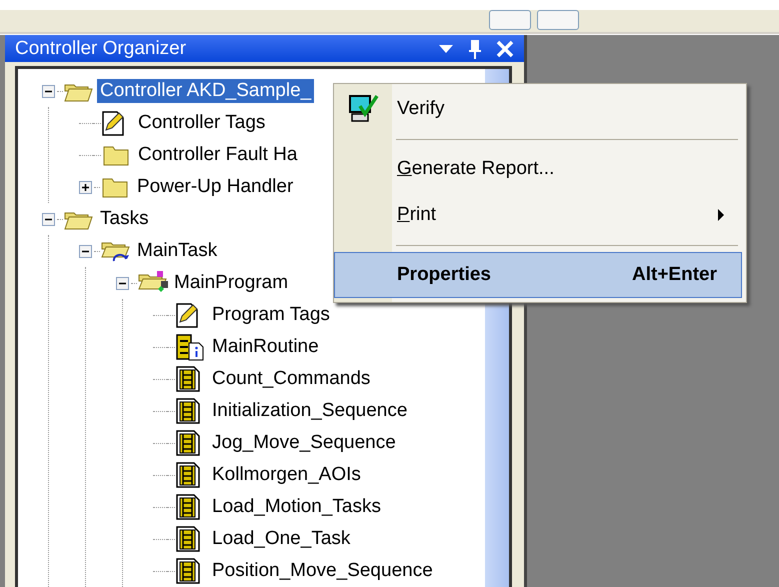  Describe the element at coordinates (364, 109) in the screenshot. I see `monitor-check-icon` at that location.